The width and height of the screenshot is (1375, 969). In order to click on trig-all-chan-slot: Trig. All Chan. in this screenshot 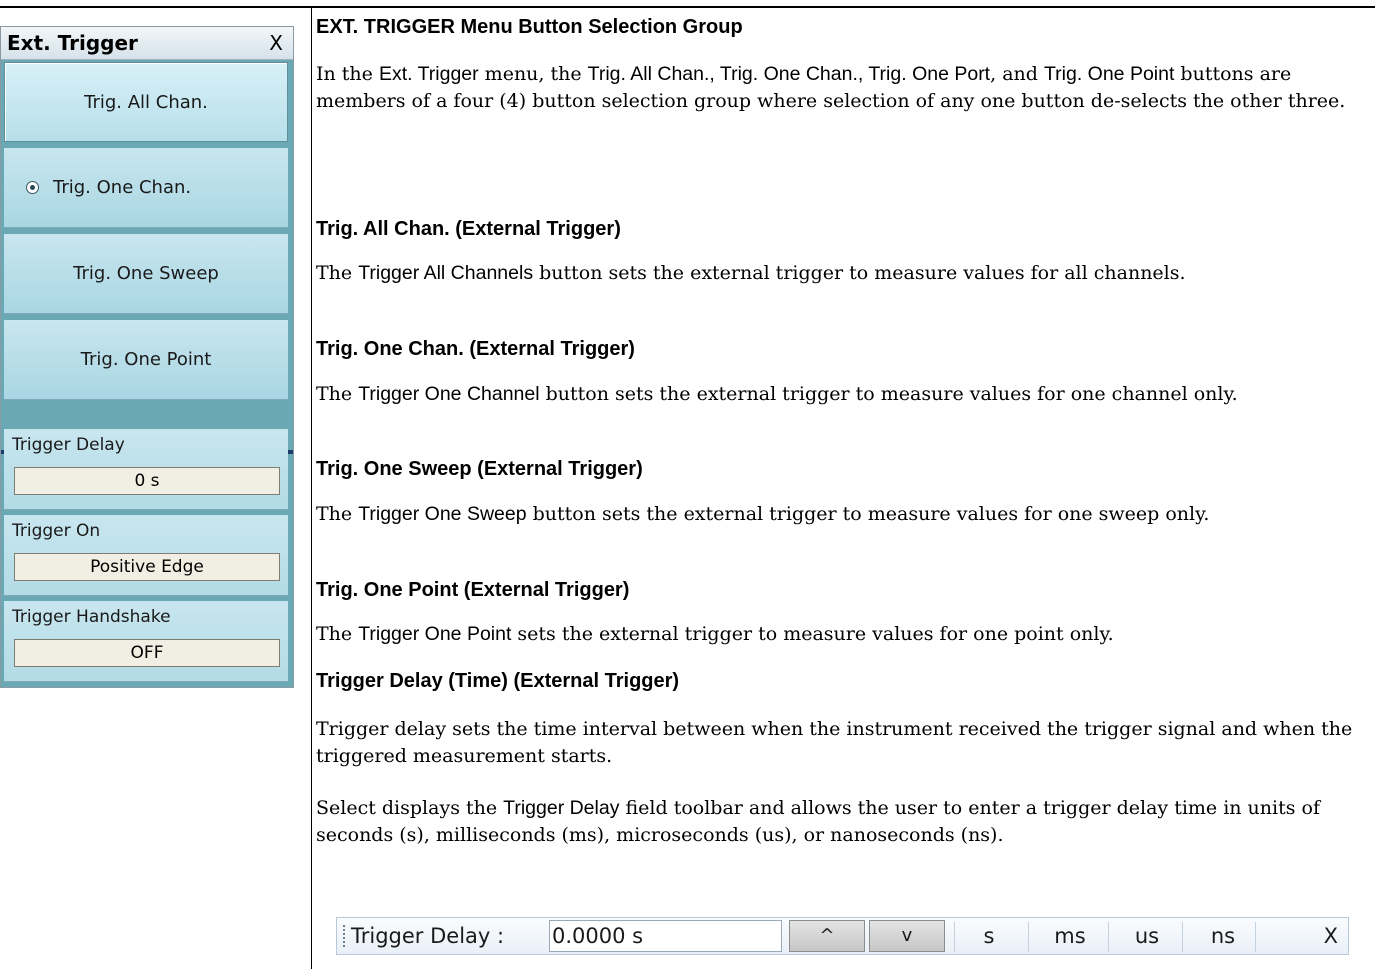, I will do `click(147, 102)`.